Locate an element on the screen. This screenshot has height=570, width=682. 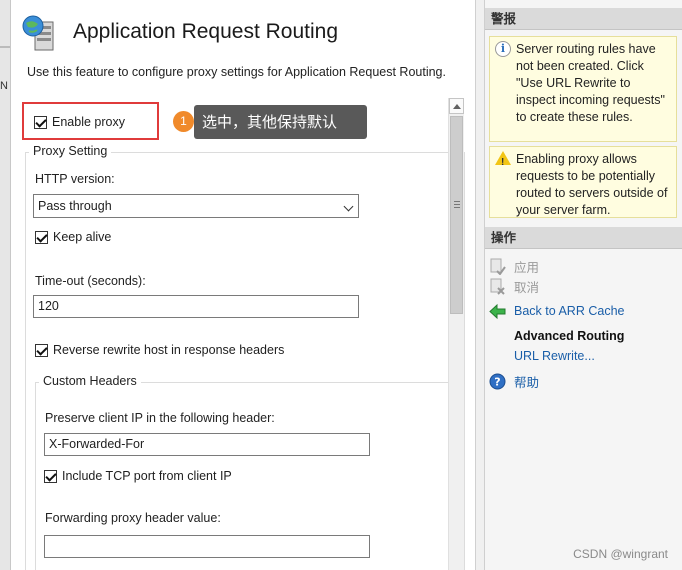
help-link: ? 帮助 is located at coordinates (514, 381).